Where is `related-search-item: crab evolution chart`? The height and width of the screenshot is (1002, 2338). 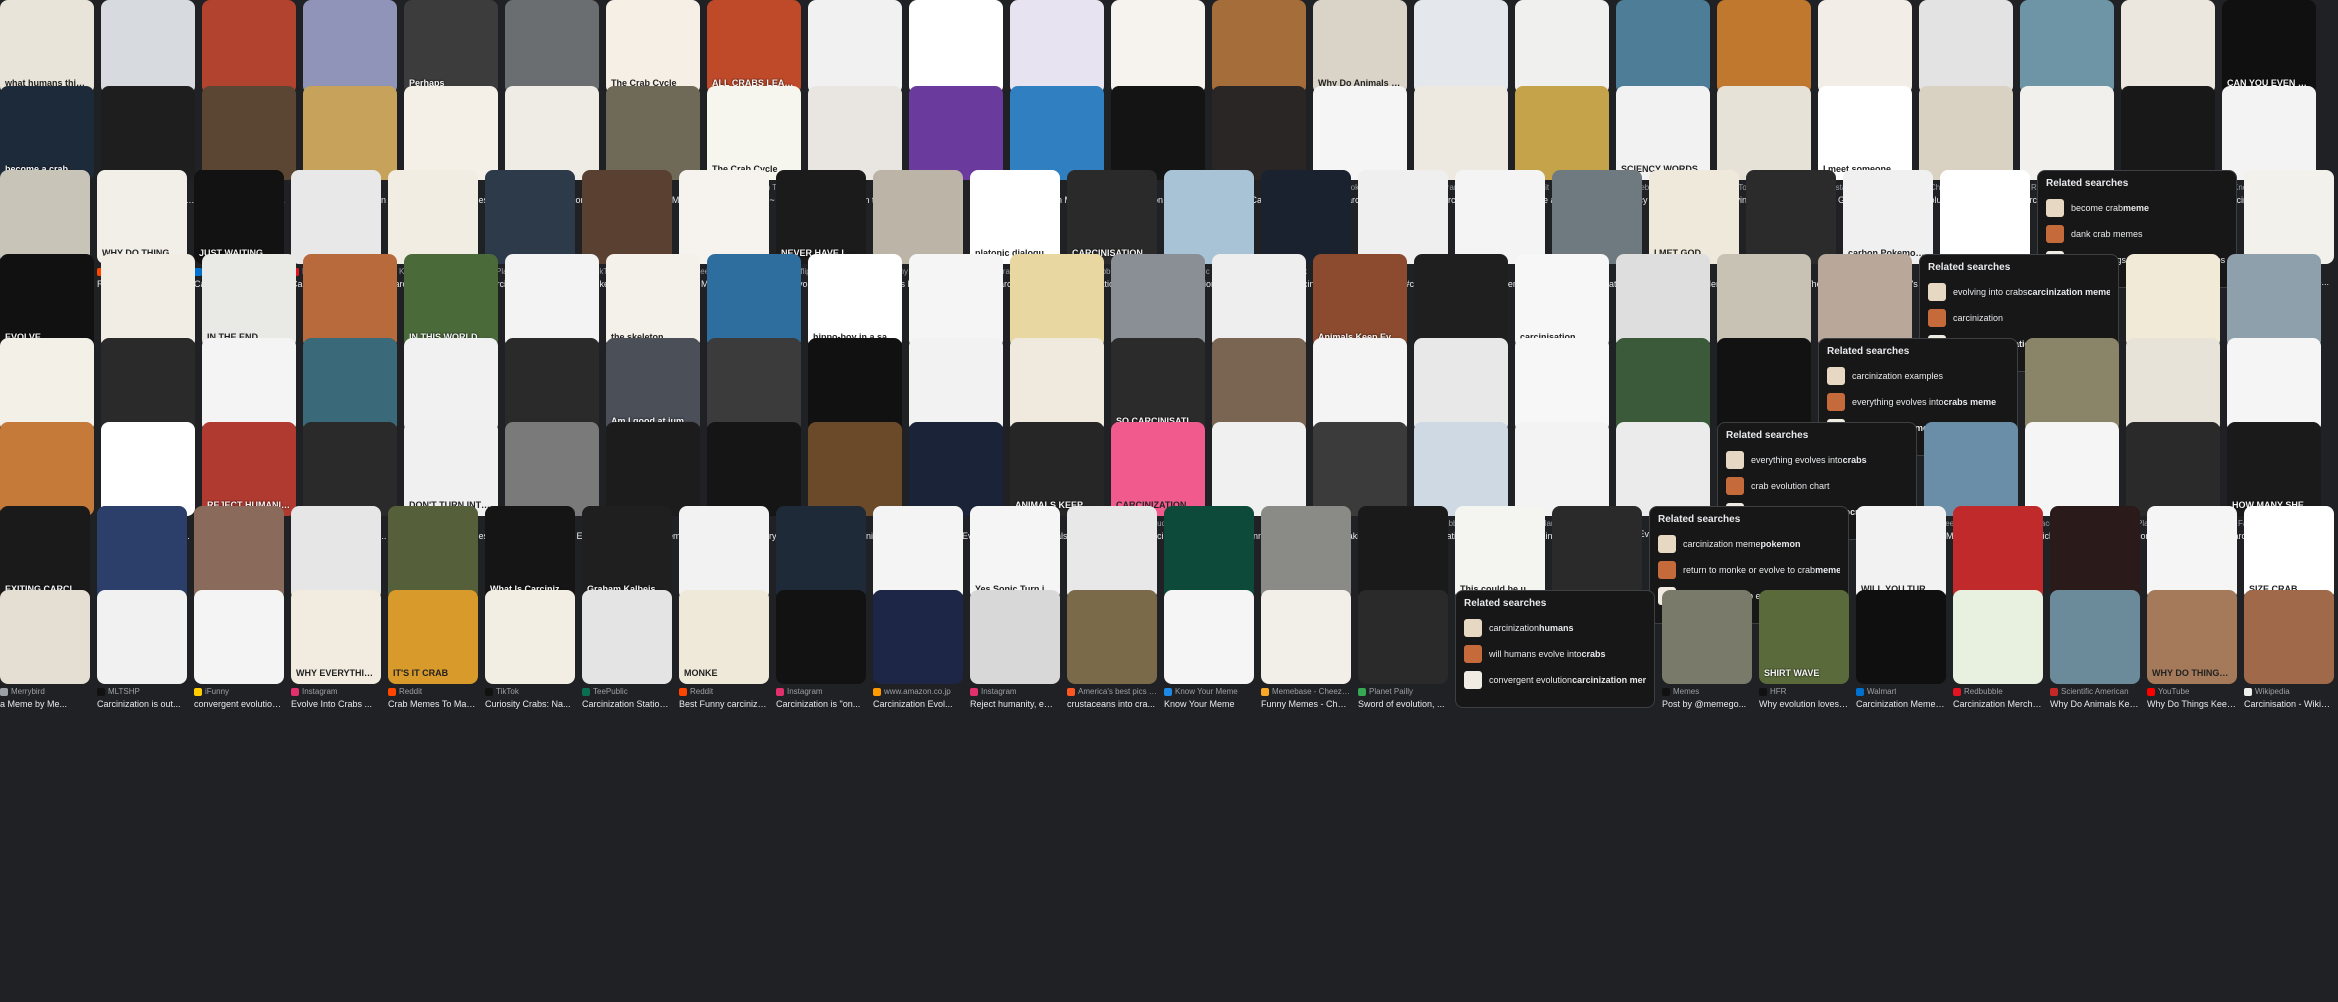
related-search-item: crab evolution chart is located at coordinates (1817, 486).